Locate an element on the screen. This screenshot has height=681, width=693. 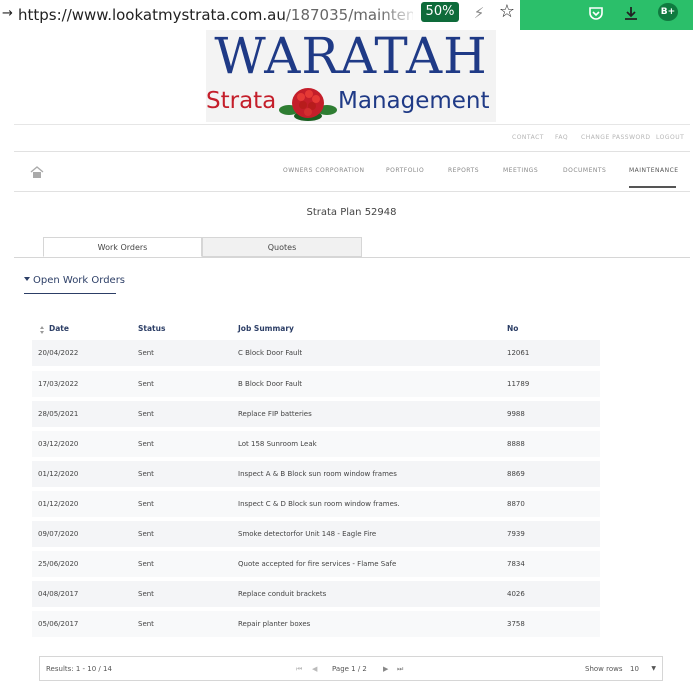
table-row: 17/03/2022 Sent B Block Door Fault 11789 is located at coordinates (316, 384).